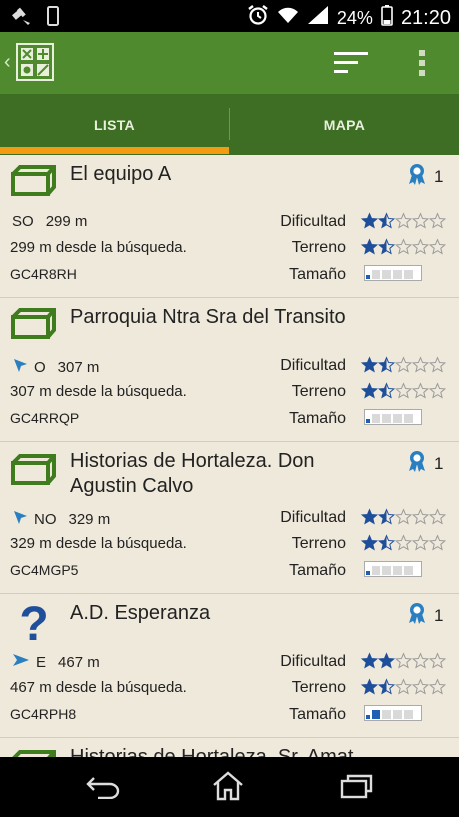  What do you see at coordinates (21, 18) in the screenshot?
I see `satellite-icon` at bounding box center [21, 18].